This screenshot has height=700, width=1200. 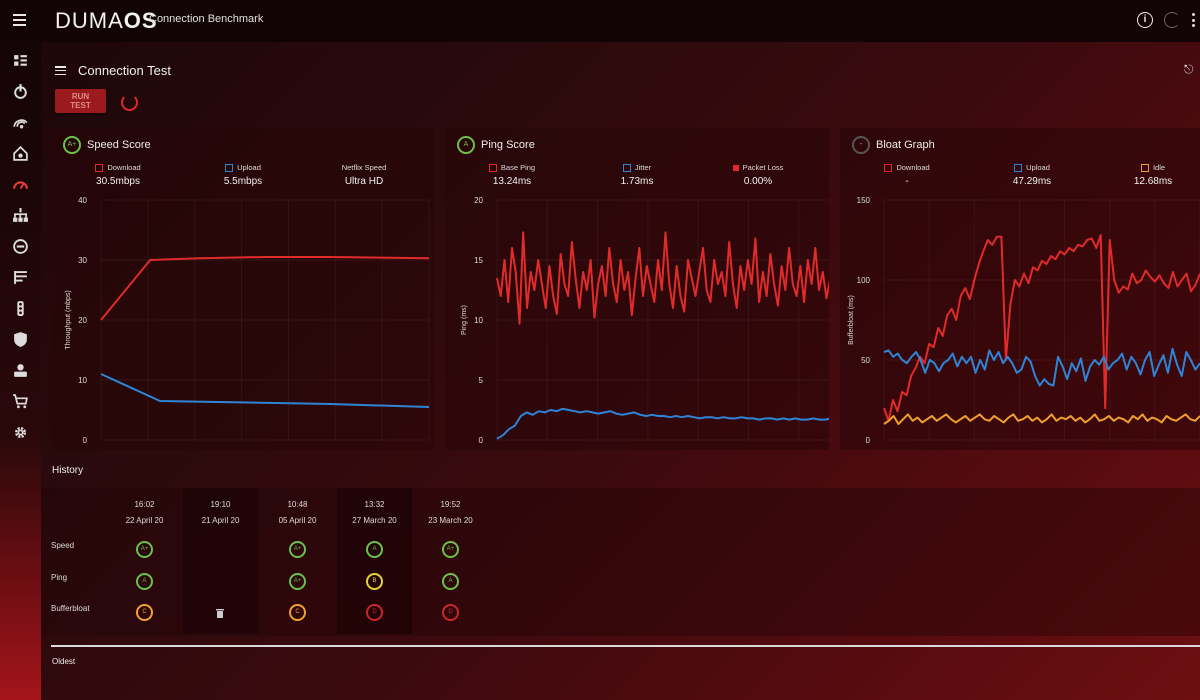 What do you see at coordinates (364, 175) in the screenshot?
I see `netflix-stat: Netflix Speed Ultra HD` at bounding box center [364, 175].